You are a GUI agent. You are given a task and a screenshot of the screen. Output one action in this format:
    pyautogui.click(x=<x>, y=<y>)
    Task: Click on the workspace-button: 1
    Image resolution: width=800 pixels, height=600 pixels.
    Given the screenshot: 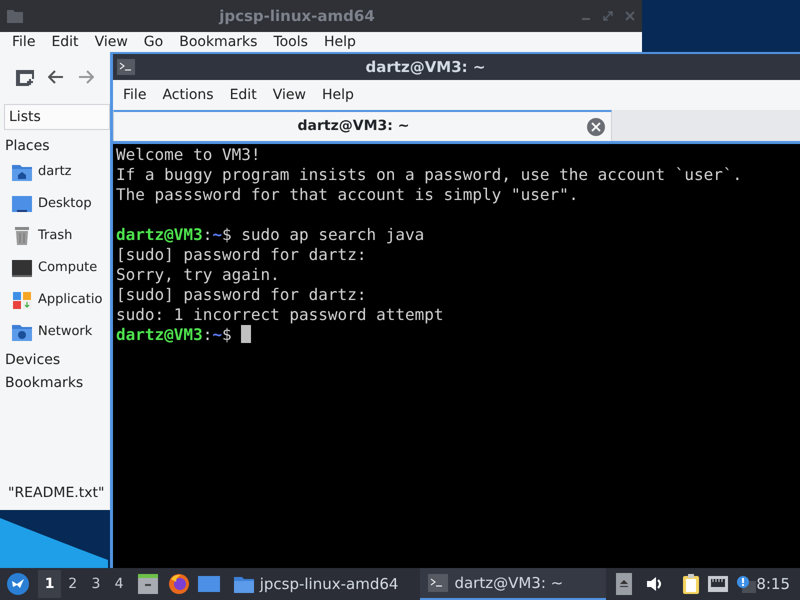 What is the action you would take?
    pyautogui.click(x=50, y=584)
    